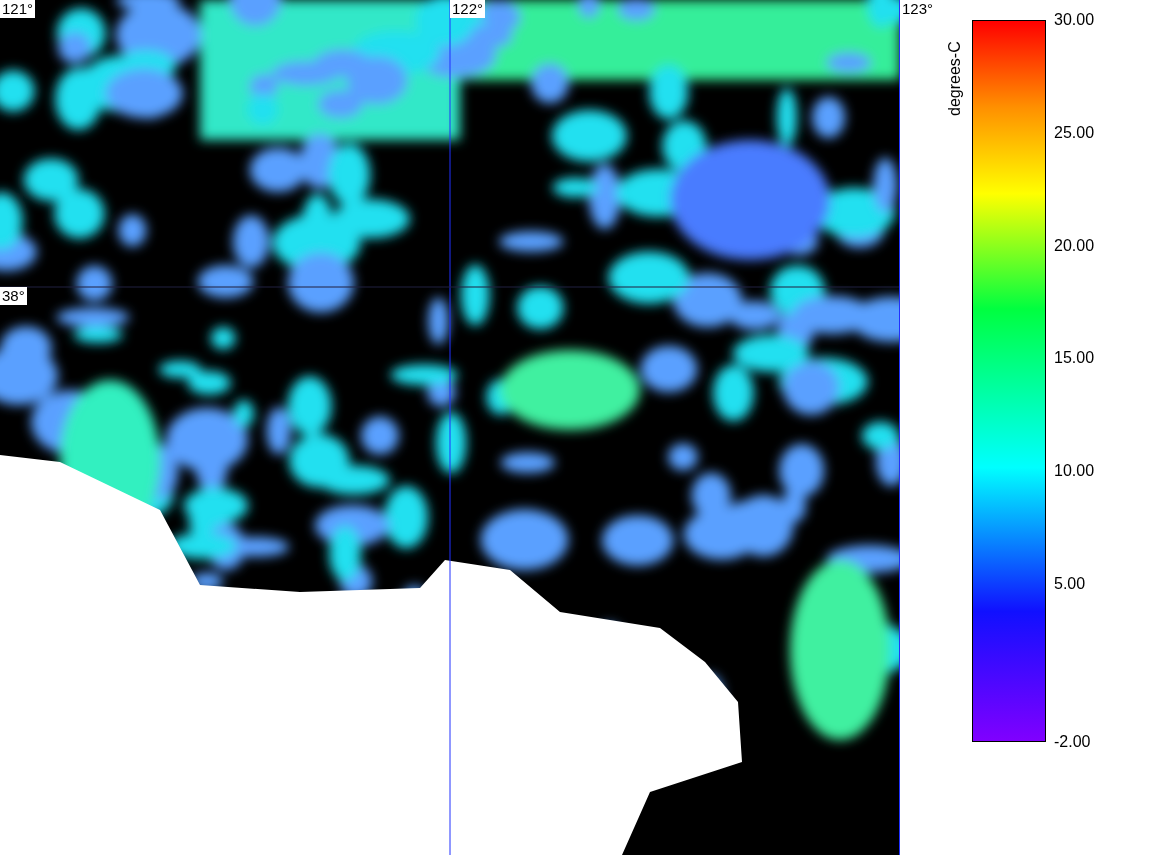 This screenshot has width=1166, height=855. What do you see at coordinates (1074, 245) in the screenshot?
I see `colorbar-tick-label: 20.00` at bounding box center [1074, 245].